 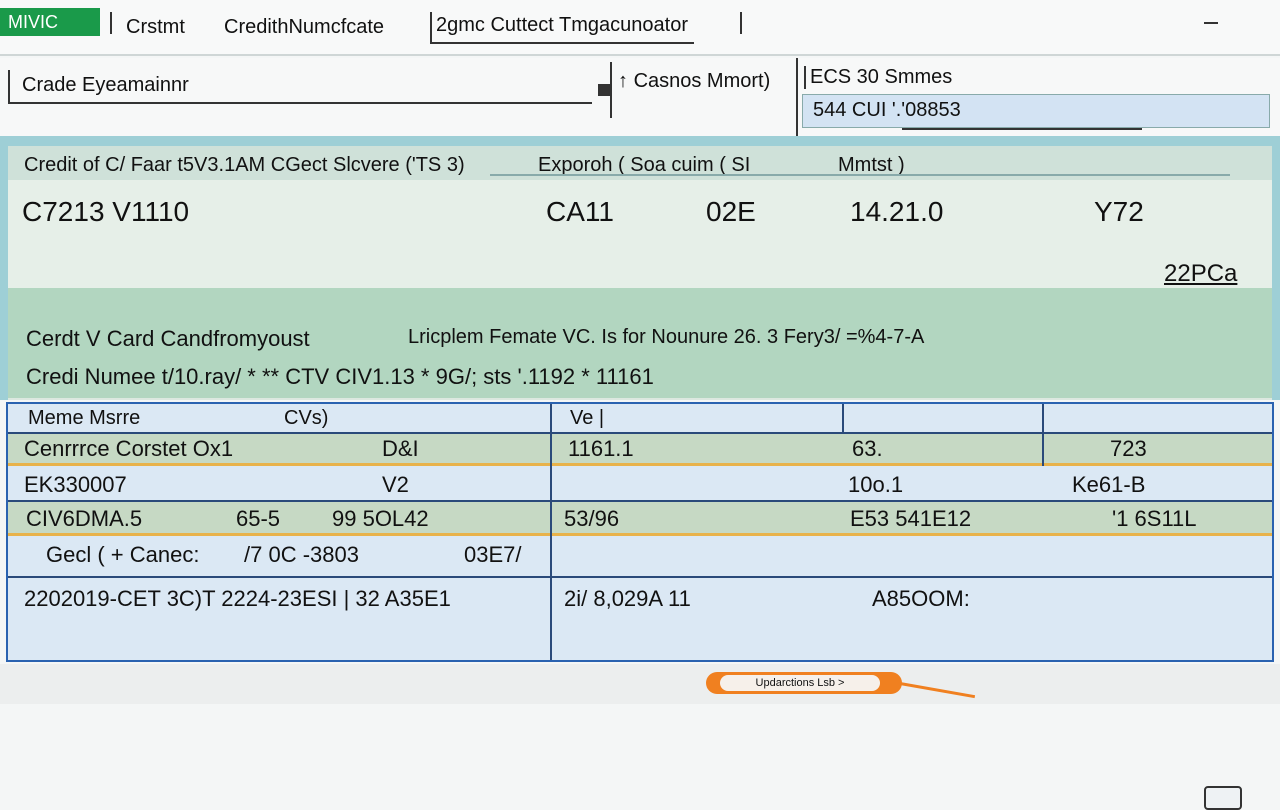 What do you see at coordinates (395, 484) in the screenshot?
I see `table-cell: V2` at bounding box center [395, 484].